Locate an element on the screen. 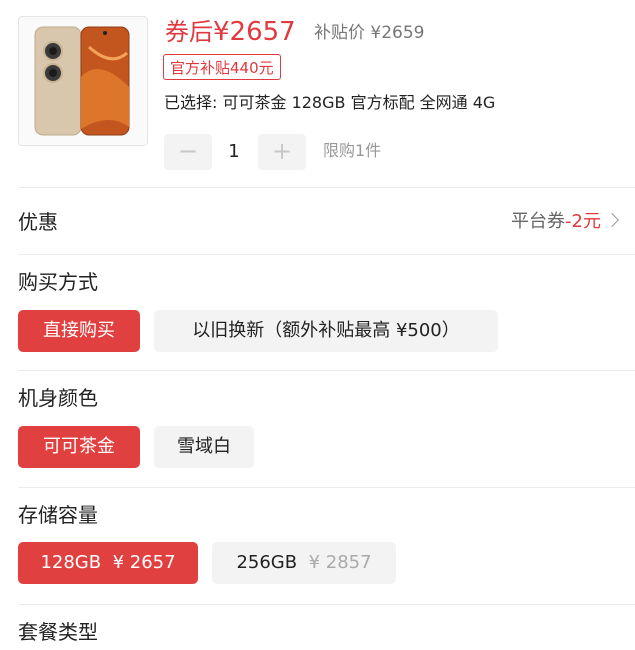  option-storage-128gb: 128GB ¥ 2657 is located at coordinates (108, 563).